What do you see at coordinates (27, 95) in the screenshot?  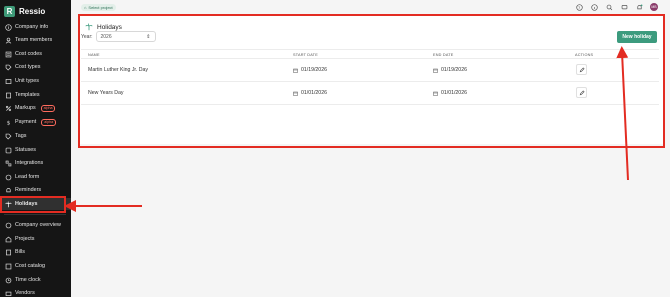 I see `sidebar-item-label: Templates` at bounding box center [27, 95].